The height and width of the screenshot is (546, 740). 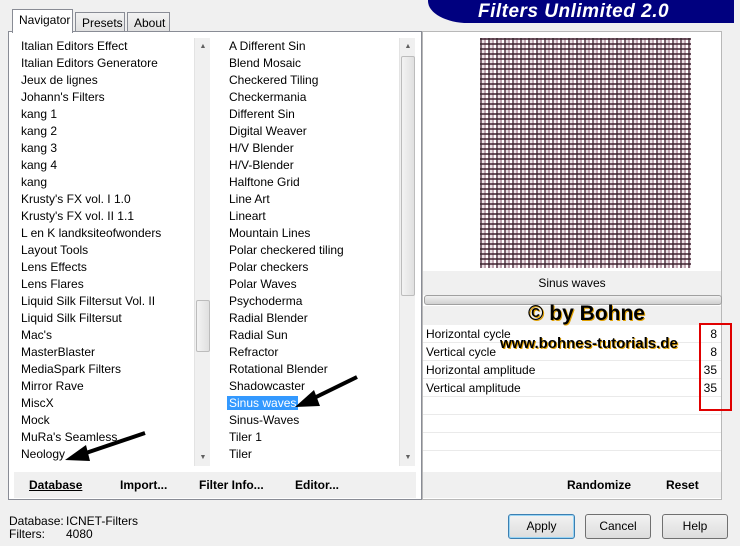 I want to click on preview-filter-name: Sinus waves, so click(x=572, y=283).